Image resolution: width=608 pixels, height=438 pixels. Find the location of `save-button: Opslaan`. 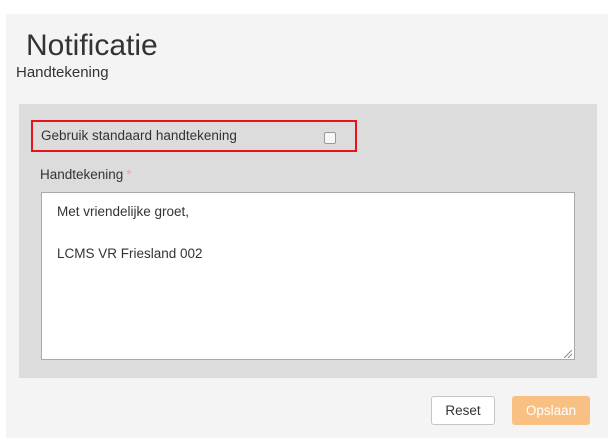

save-button: Opslaan is located at coordinates (551, 410).